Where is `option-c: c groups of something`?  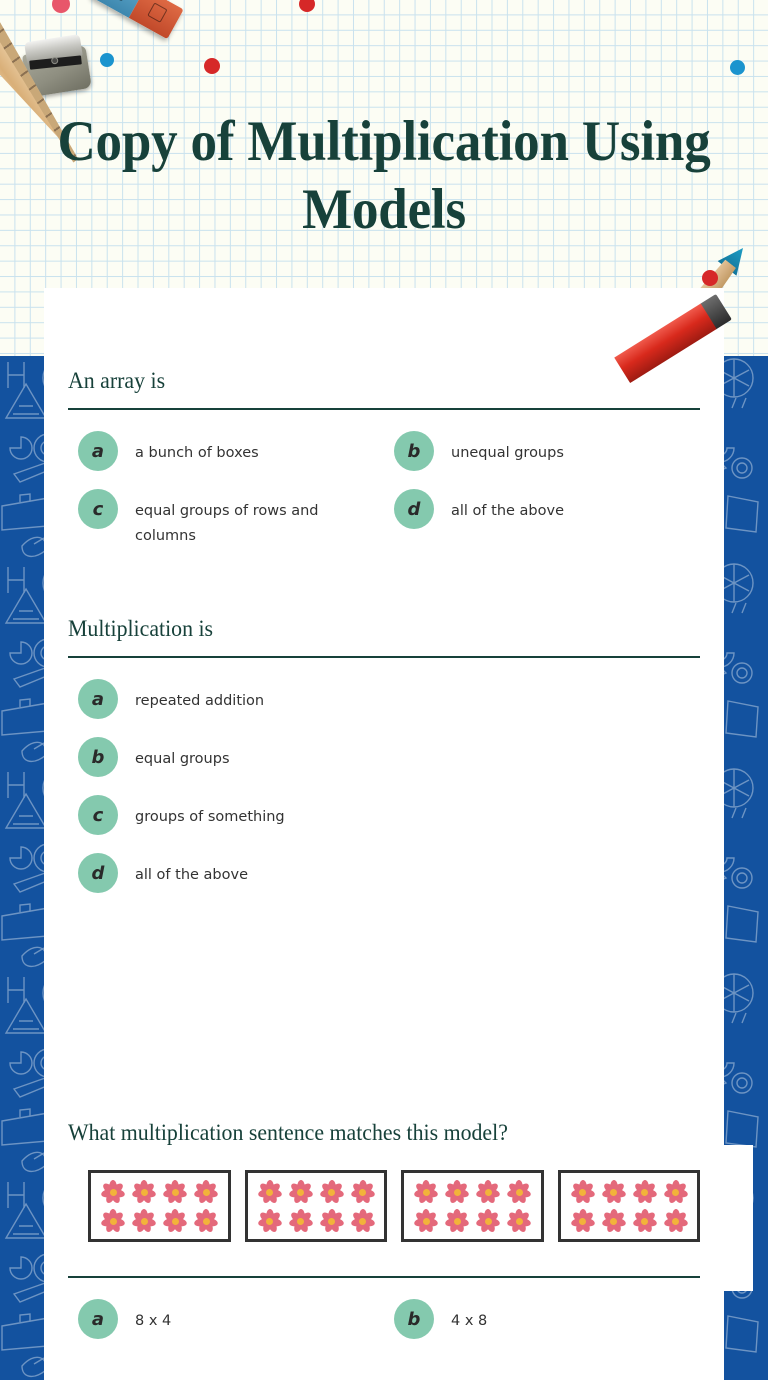
option-c: c groups of something is located at coordinates (384, 815).